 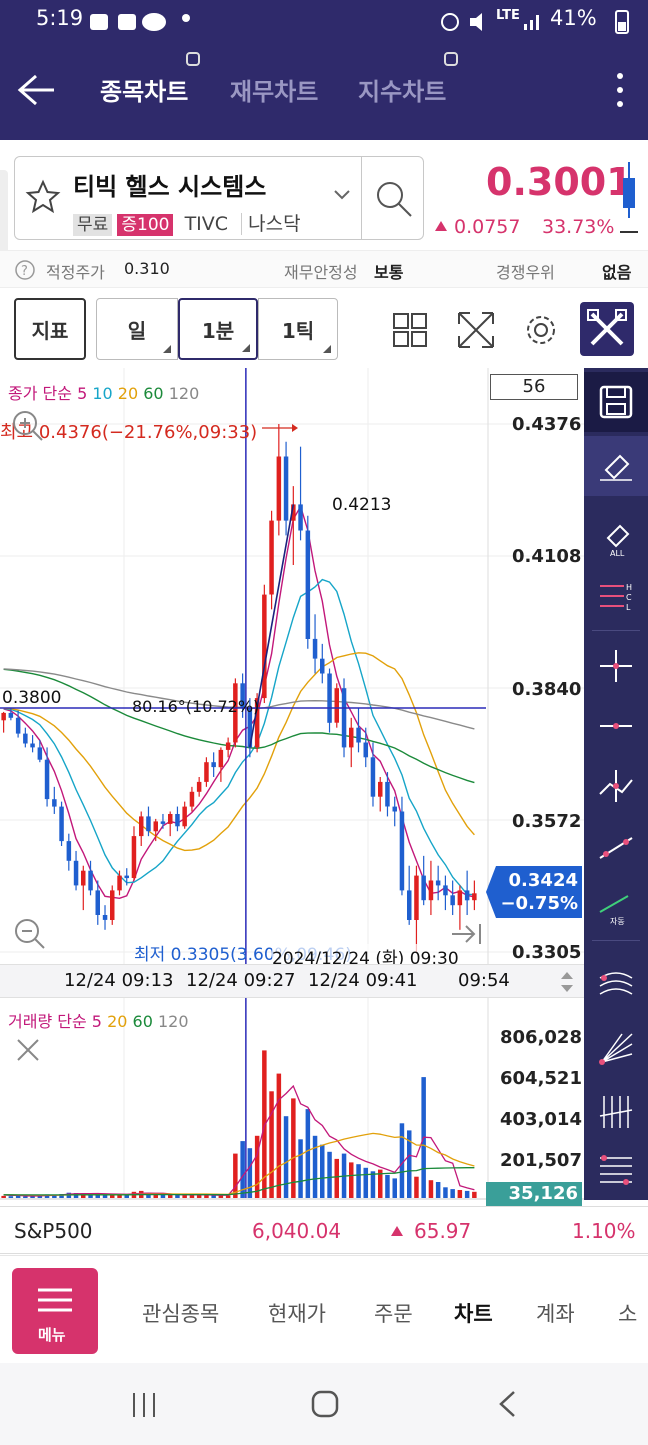 I want to click on help-icon: ?, so click(x=25, y=270).